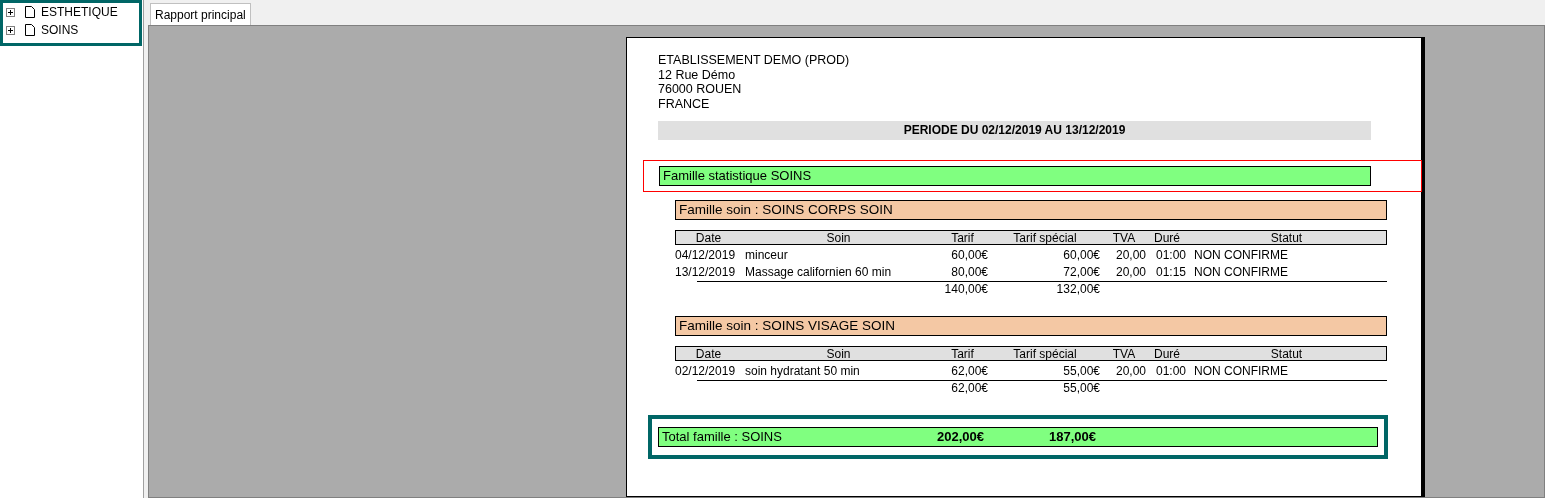 The width and height of the screenshot is (1545, 498). I want to click on period-heading: PERIODE DU 02/12/2019 AU 13/12/2019, so click(1014, 130).